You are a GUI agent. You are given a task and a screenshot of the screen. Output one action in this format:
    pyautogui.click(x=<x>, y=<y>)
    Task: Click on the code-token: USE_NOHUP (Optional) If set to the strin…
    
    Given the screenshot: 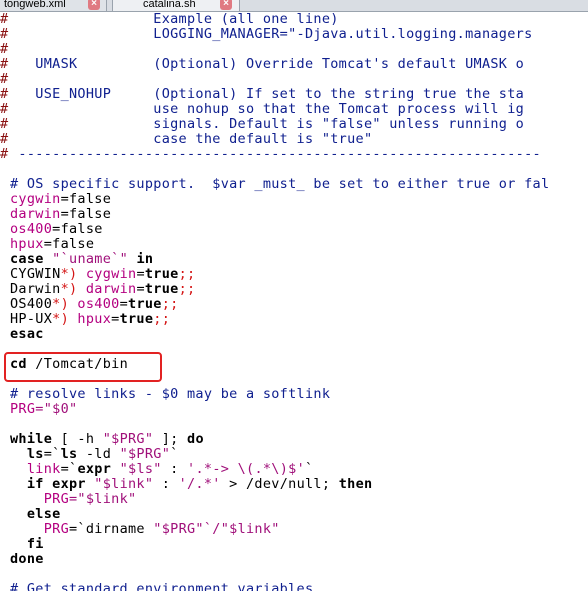 What is the action you would take?
    pyautogui.click(x=267, y=94)
    